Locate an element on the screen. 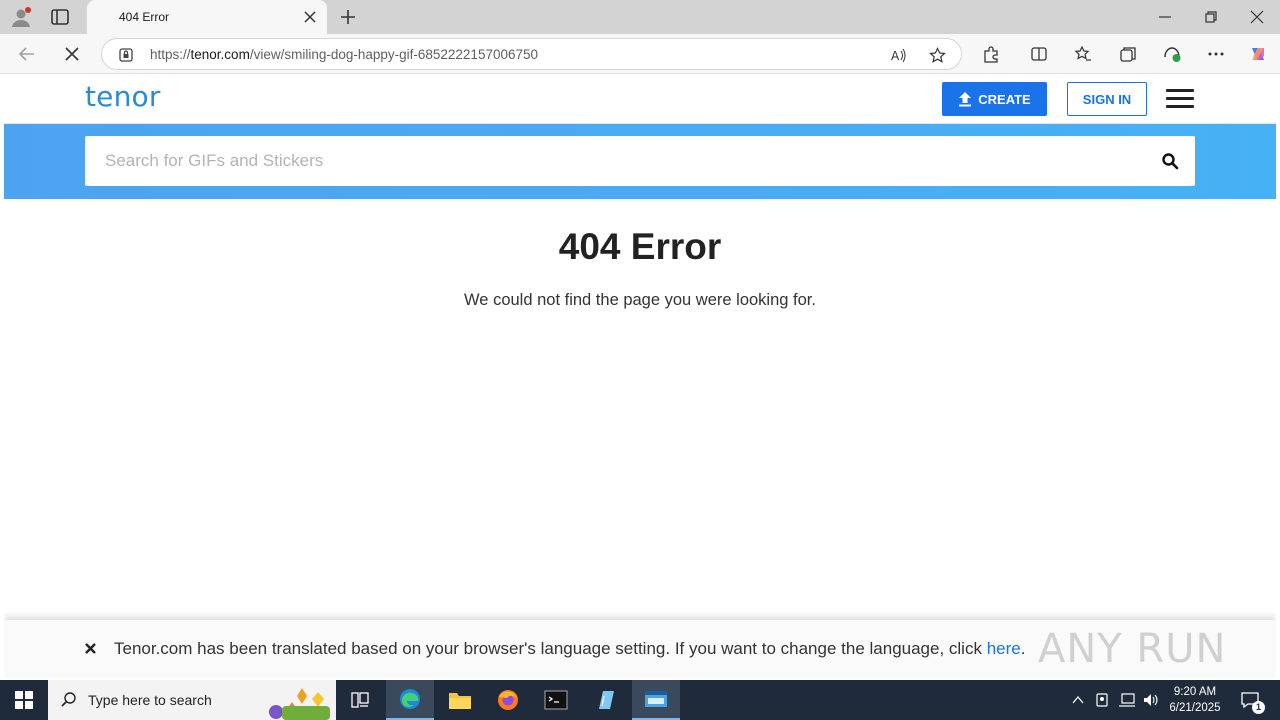 This screenshot has width=1280, height=720. notification-center-button: 1 is located at coordinates (1254, 700).